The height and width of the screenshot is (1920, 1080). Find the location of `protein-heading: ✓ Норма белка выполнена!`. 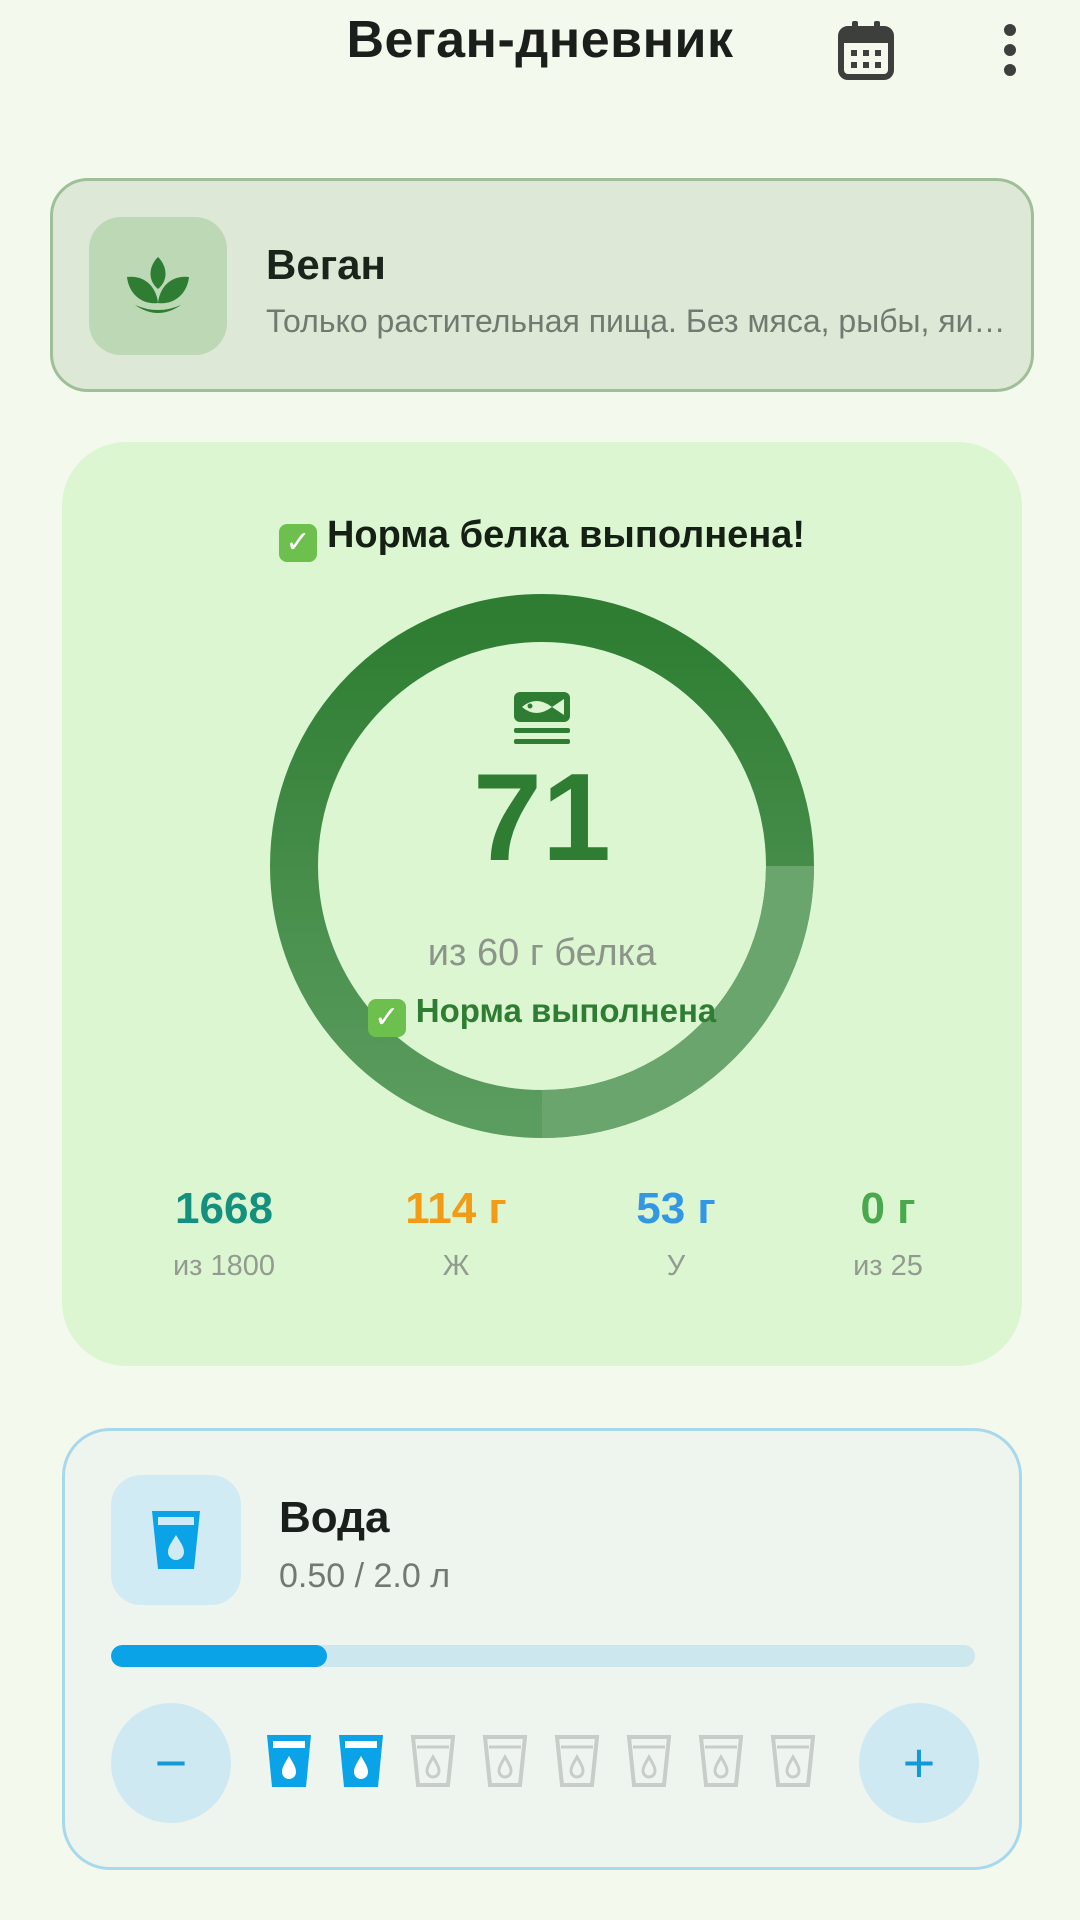

protein-heading: ✓ Норма белка выполнена! is located at coordinates (542, 538).